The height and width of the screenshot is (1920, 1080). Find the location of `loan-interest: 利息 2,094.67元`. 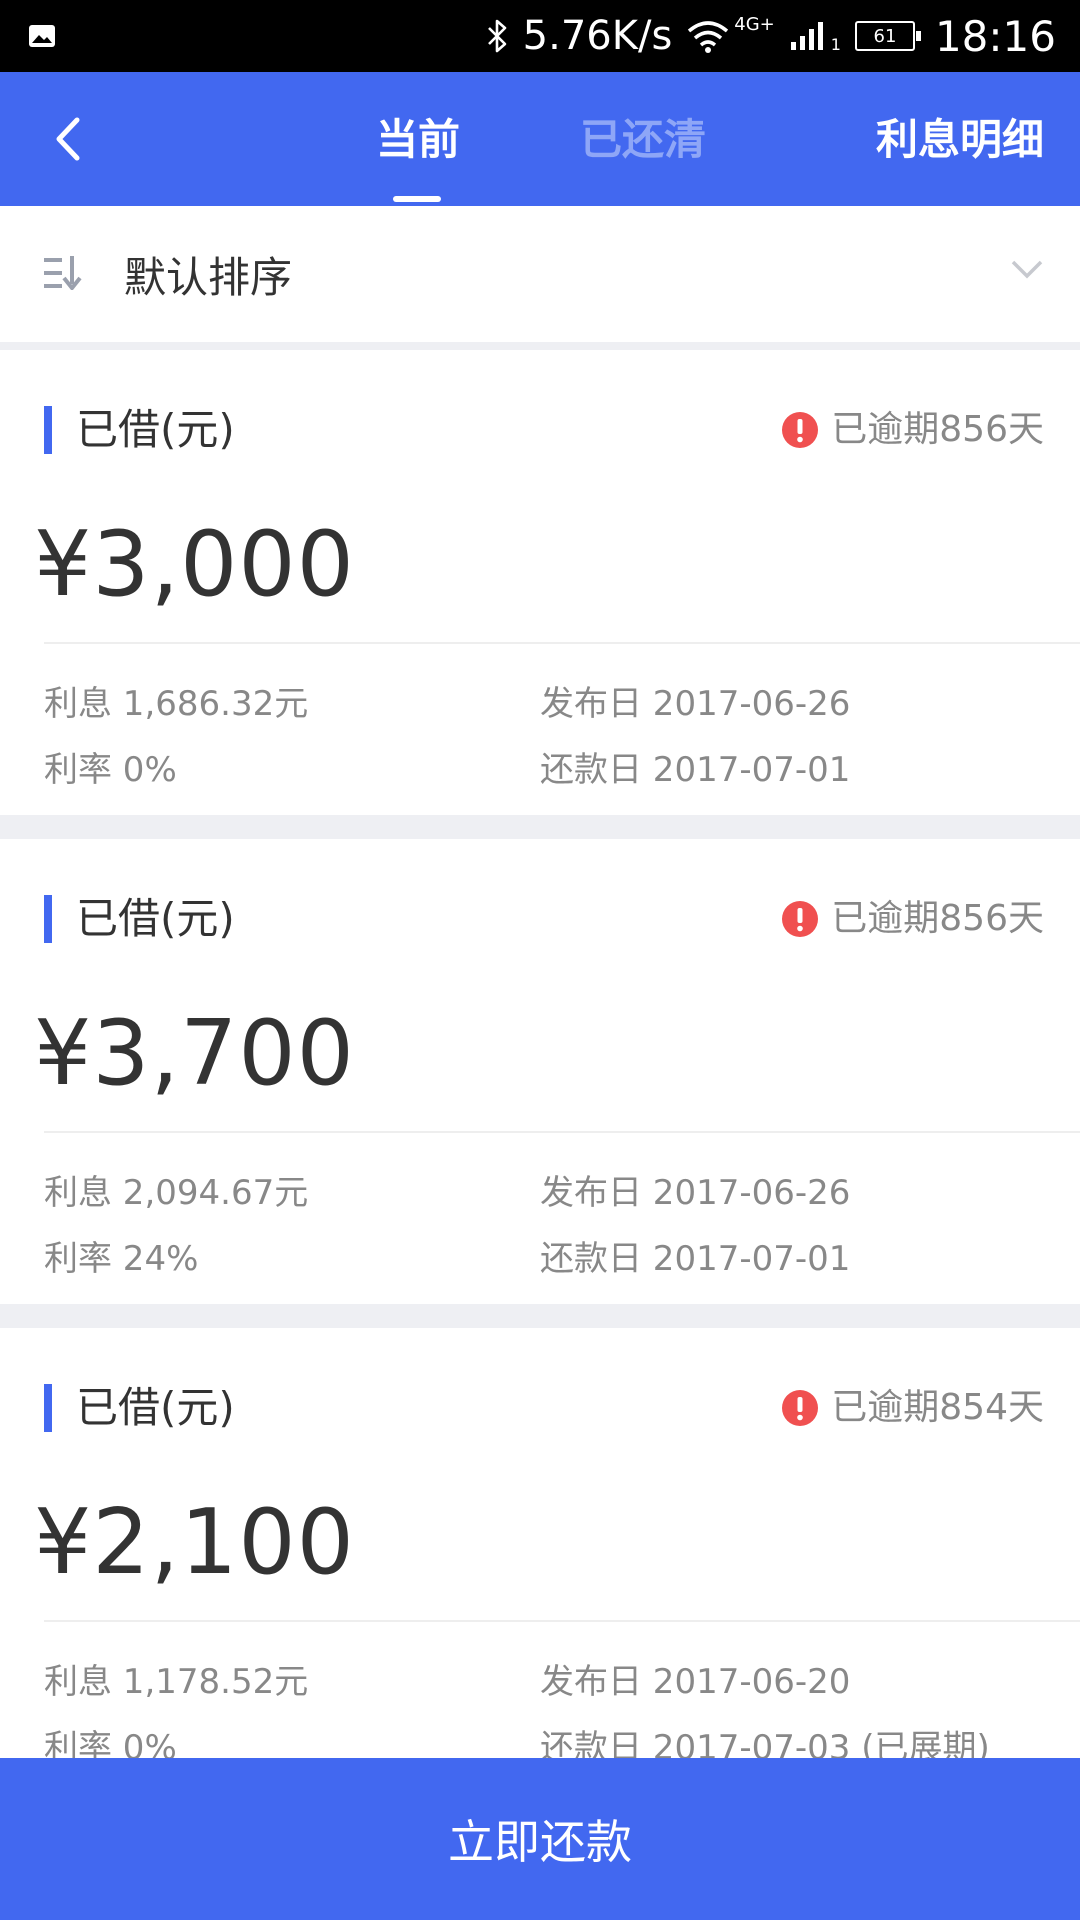

loan-interest: 利息 2,094.67元 is located at coordinates (176, 1193).